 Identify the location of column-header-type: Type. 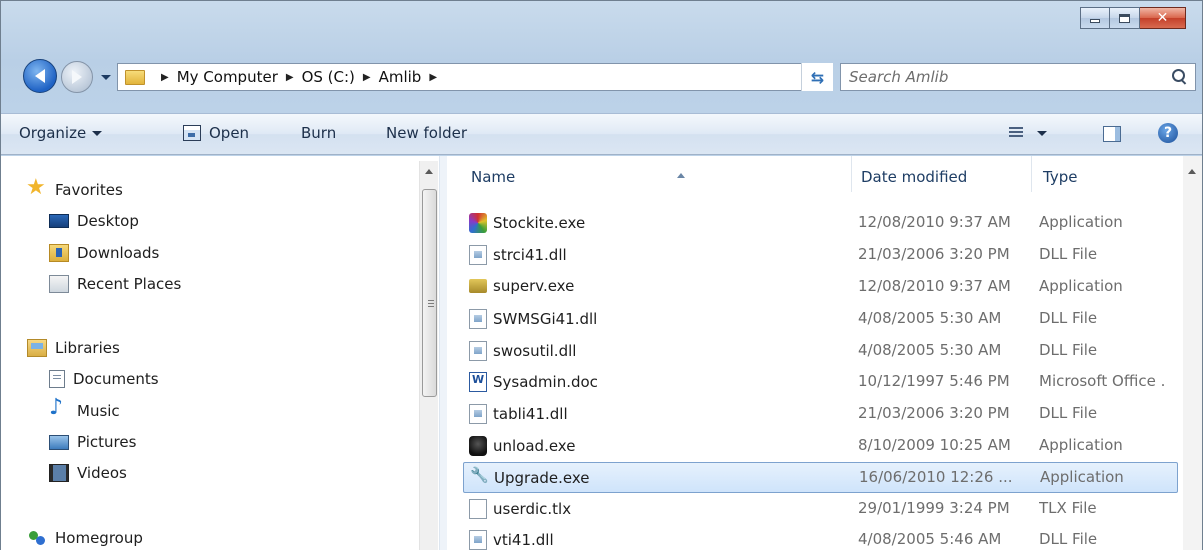
(1060, 180).